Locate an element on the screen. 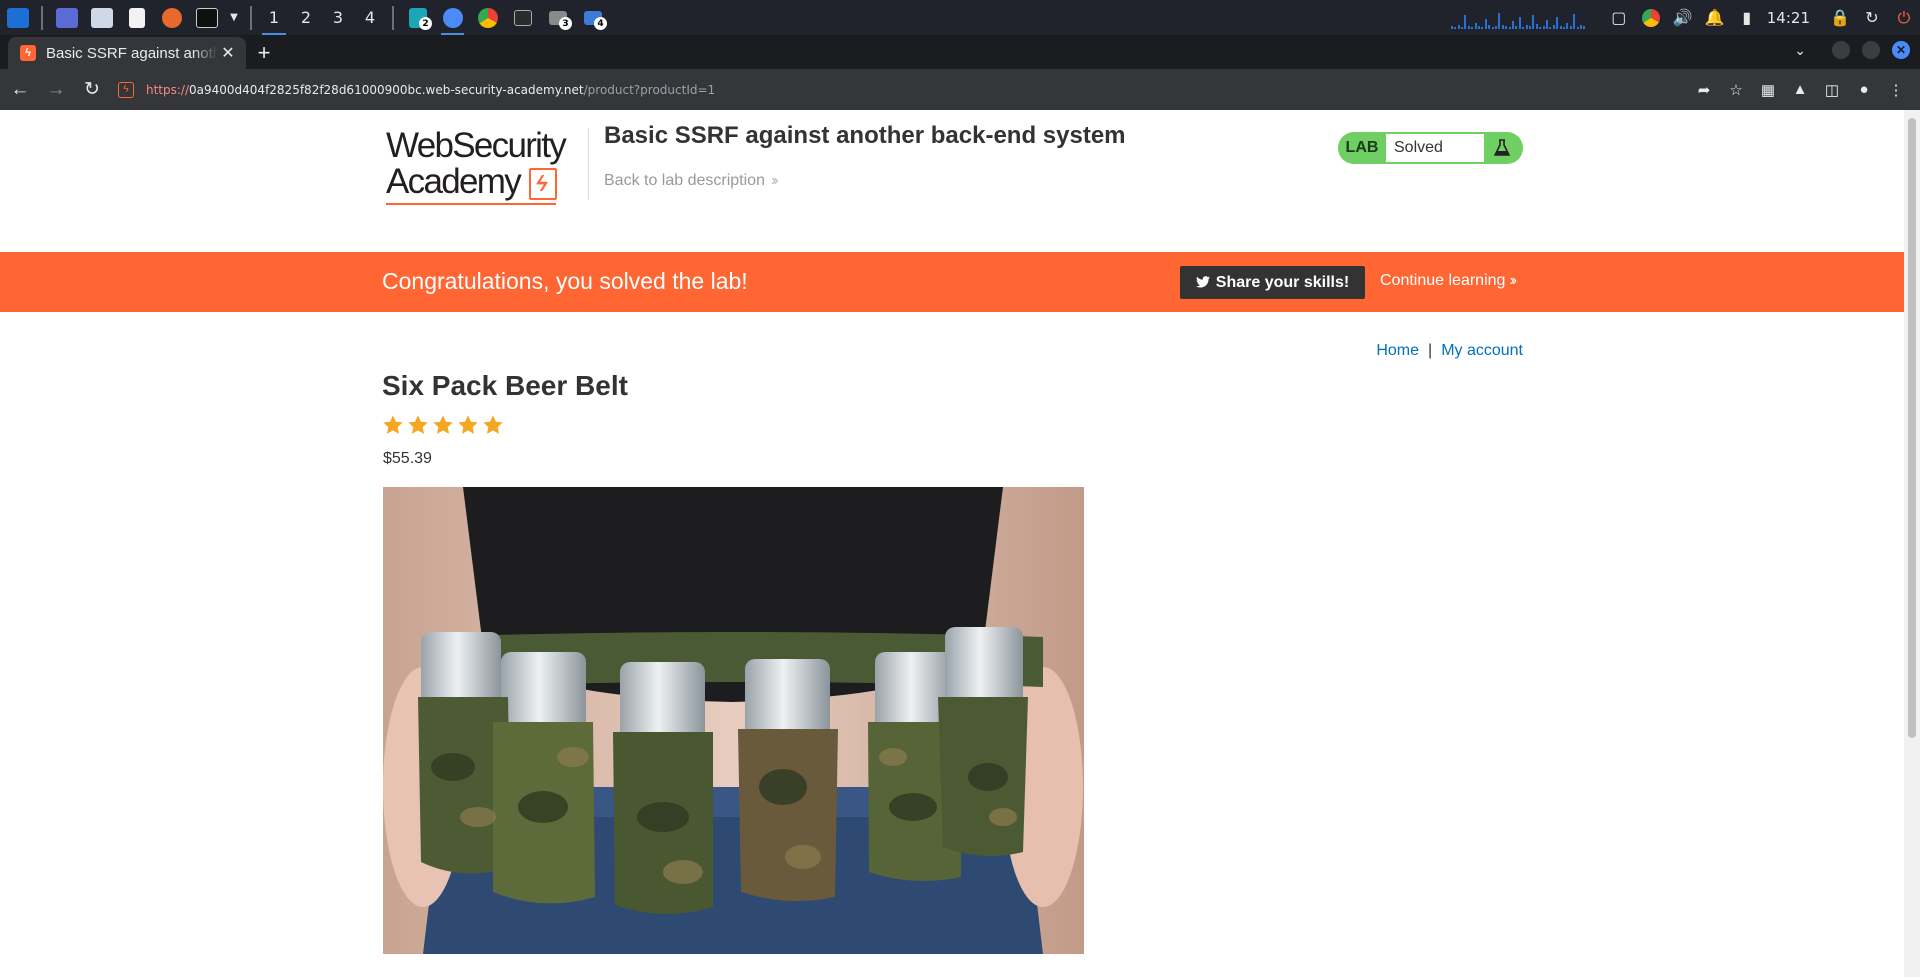 This screenshot has width=1920, height=977. lab-extension-icon: ▲ is located at coordinates (1800, 90).